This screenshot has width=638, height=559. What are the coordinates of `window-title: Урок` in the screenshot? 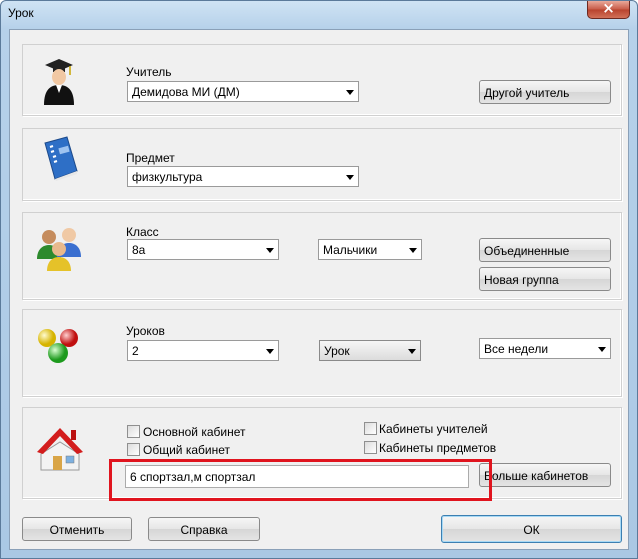 It's located at (21, 13).